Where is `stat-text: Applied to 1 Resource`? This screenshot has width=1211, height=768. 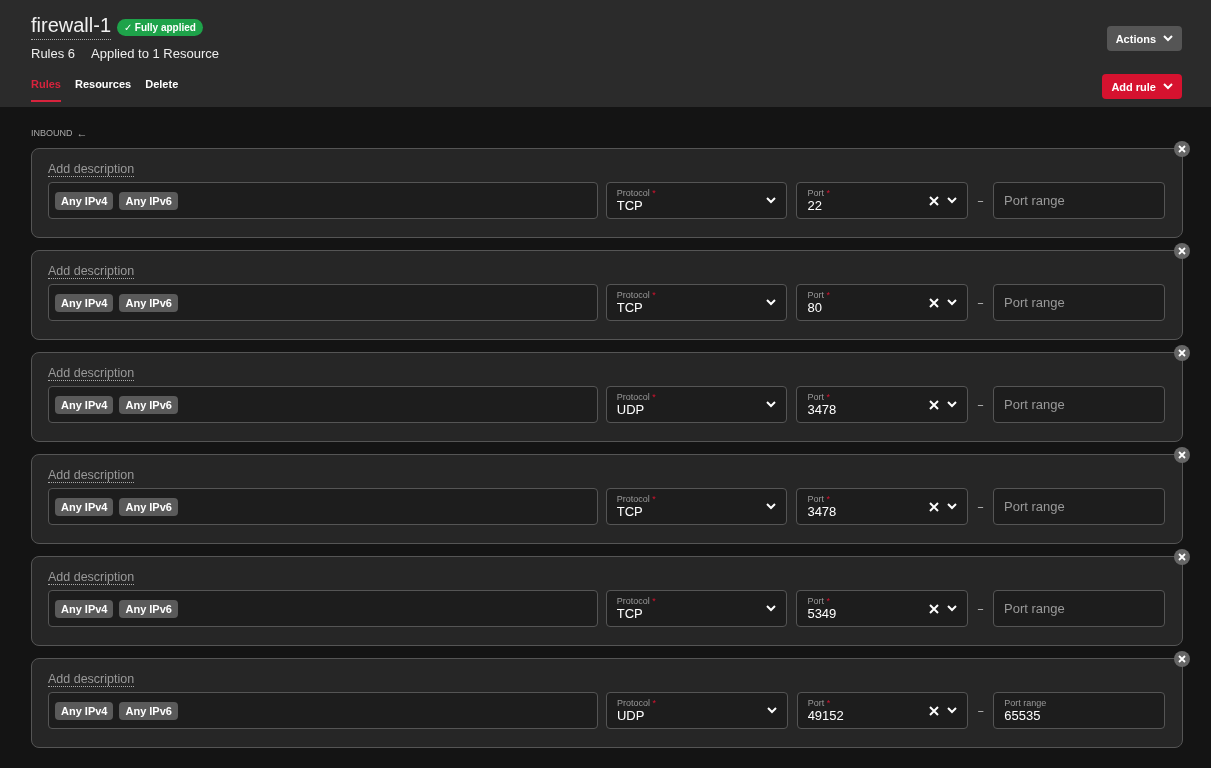 stat-text: Applied to 1 Resource is located at coordinates (155, 53).